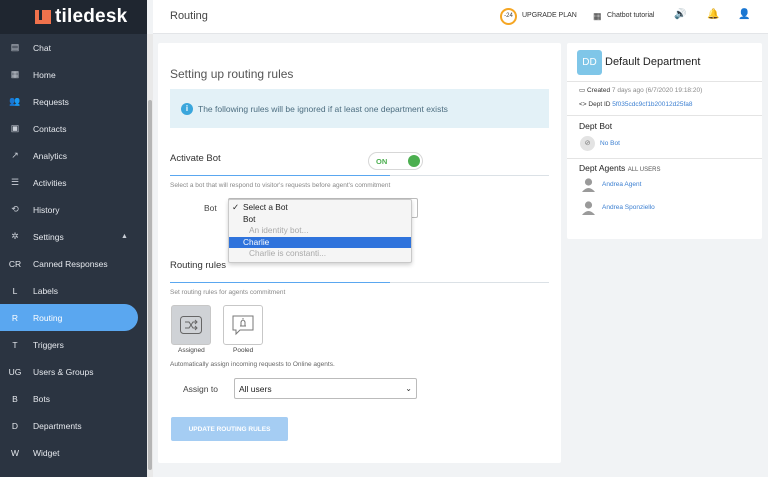  Describe the element at coordinates (50, 182) in the screenshot. I see `sidebar-item-label: Activities` at that location.